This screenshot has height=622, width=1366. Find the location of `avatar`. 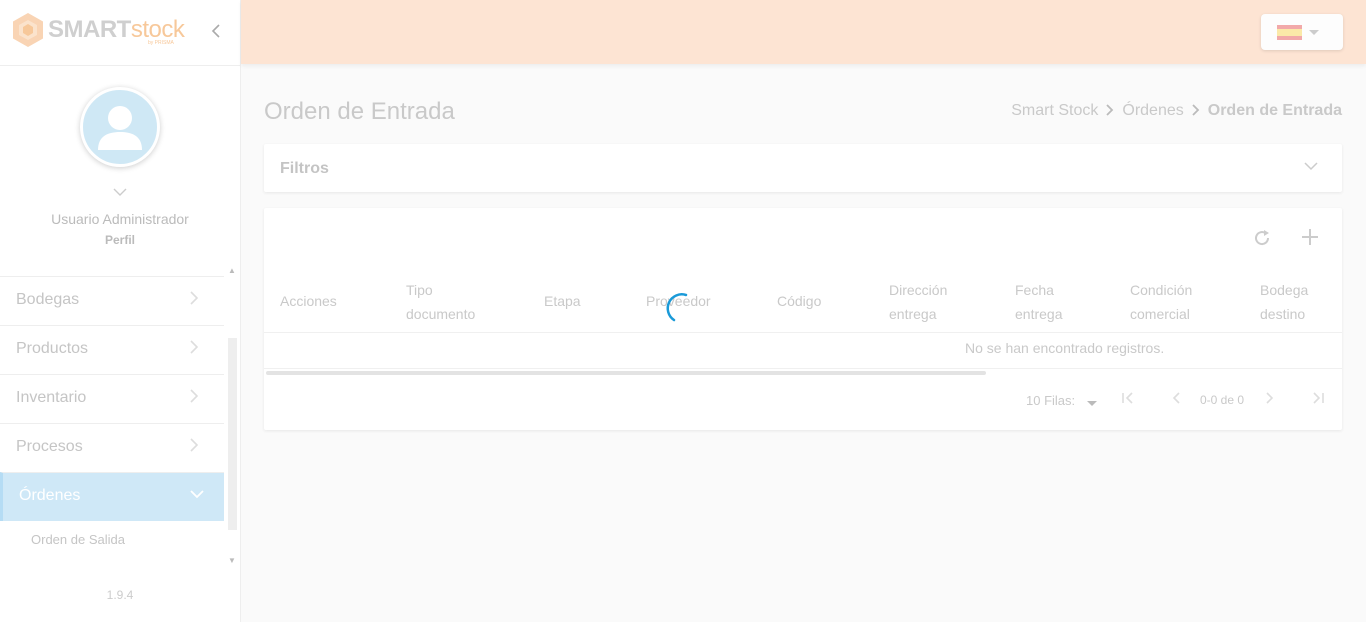

avatar is located at coordinates (120, 127).